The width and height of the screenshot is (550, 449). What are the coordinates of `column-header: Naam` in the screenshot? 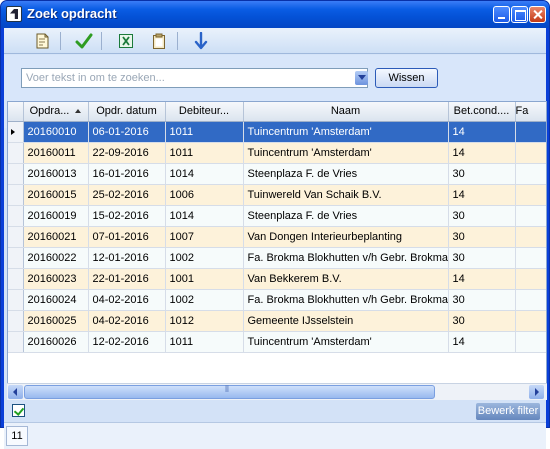 It's located at (346, 112).